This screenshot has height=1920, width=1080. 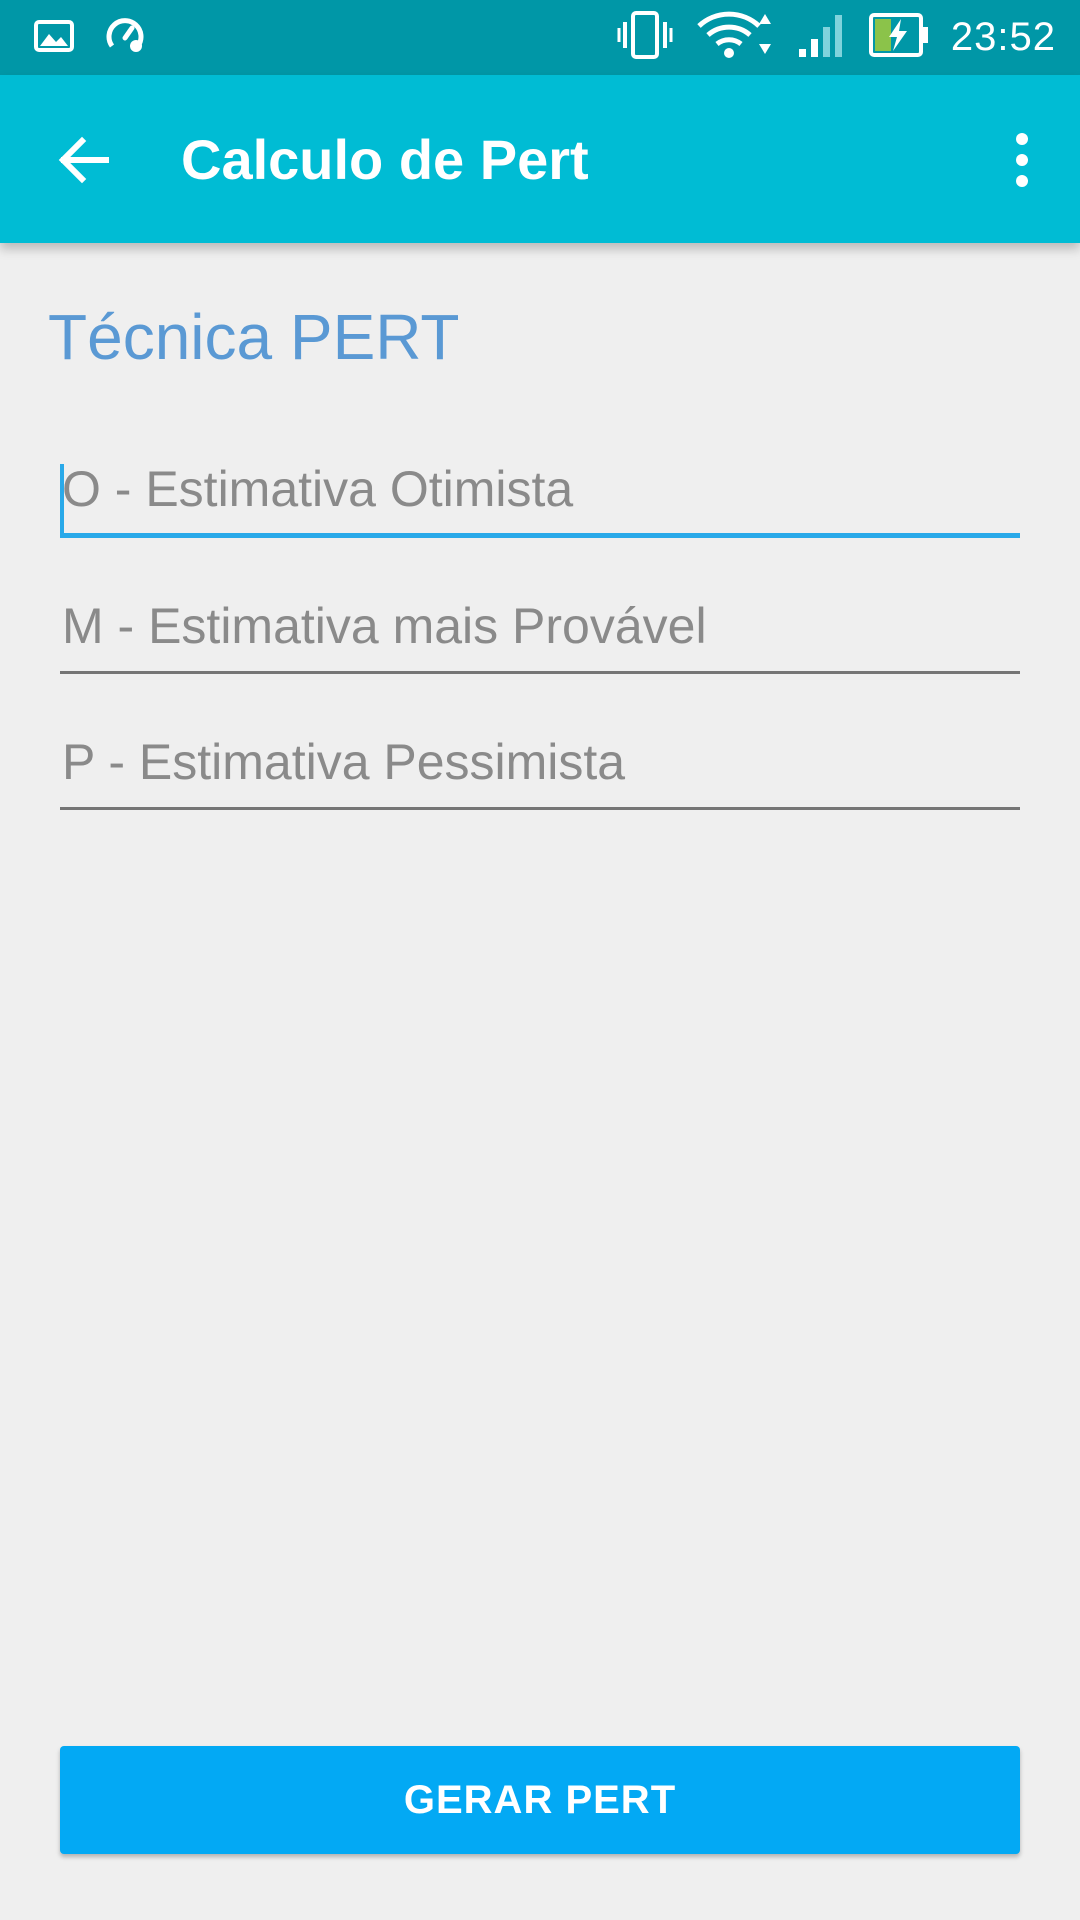 I want to click on app-bar: Calculo de Pert, so click(x=540, y=159).